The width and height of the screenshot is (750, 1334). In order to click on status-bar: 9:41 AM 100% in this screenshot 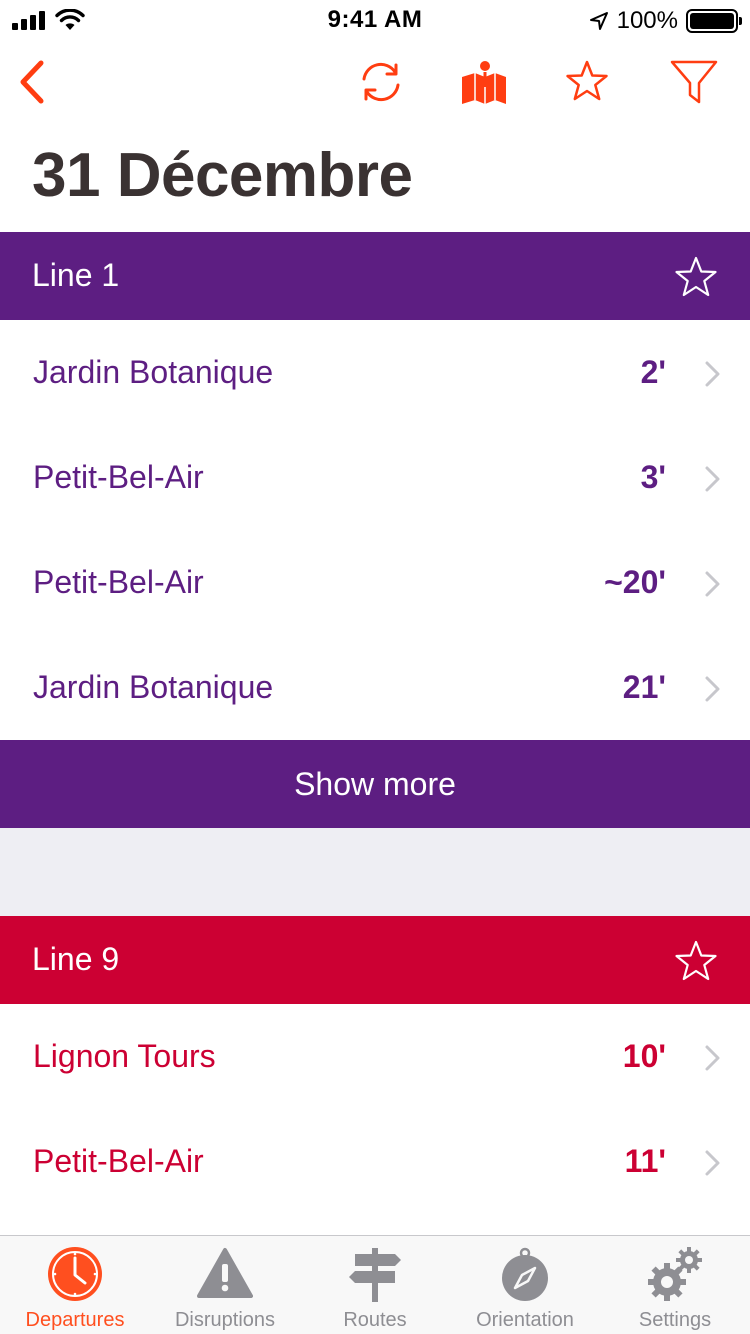, I will do `click(375, 20)`.